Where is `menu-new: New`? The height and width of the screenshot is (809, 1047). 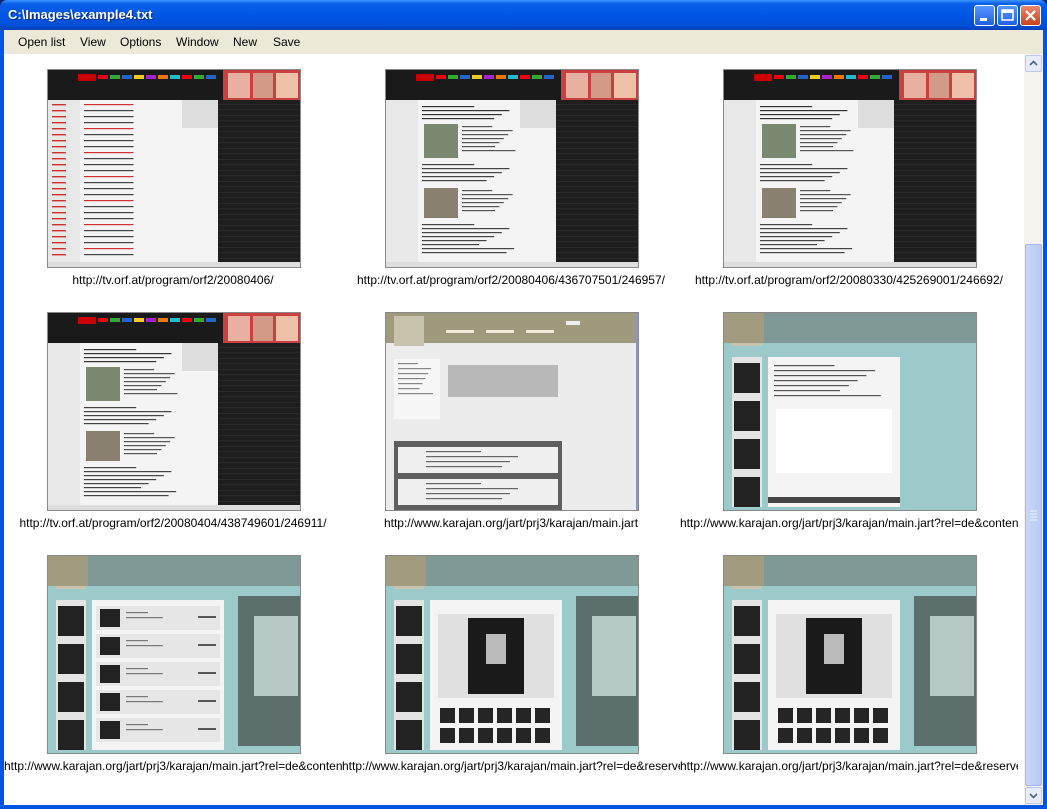 menu-new: New is located at coordinates (245, 42).